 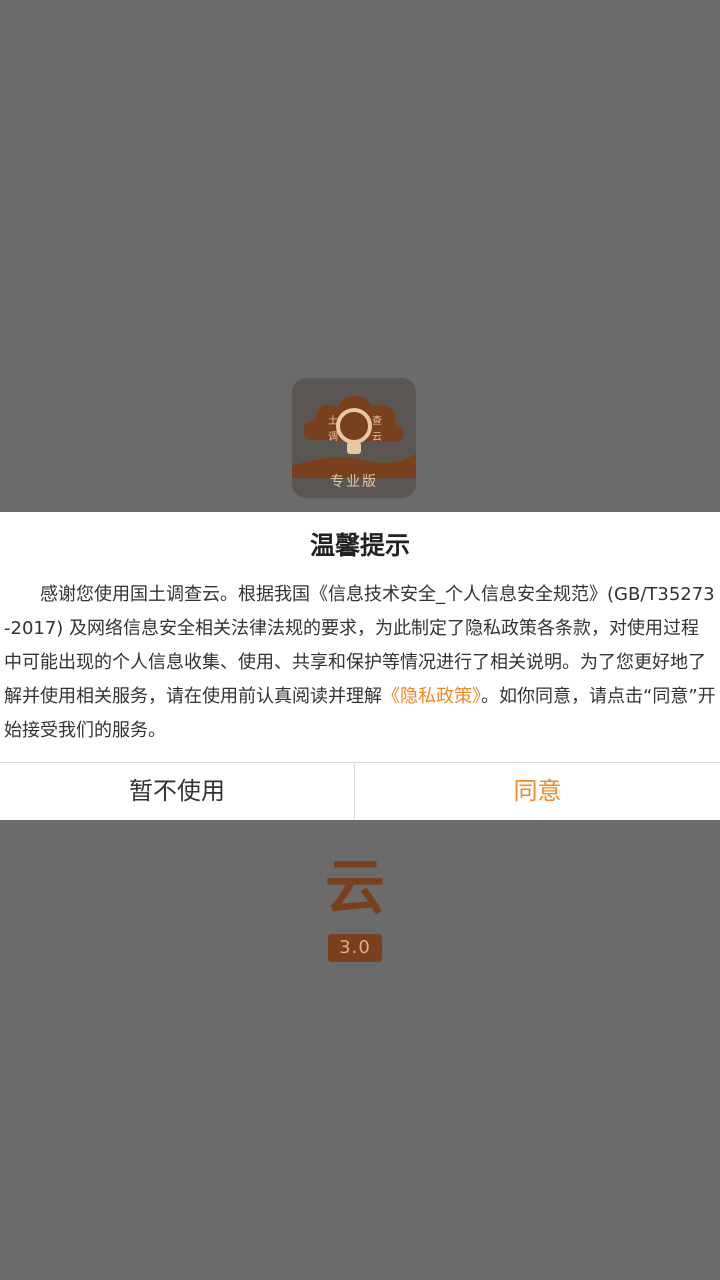 What do you see at coordinates (355, 948) in the screenshot?
I see `version-badge: 3.0` at bounding box center [355, 948].